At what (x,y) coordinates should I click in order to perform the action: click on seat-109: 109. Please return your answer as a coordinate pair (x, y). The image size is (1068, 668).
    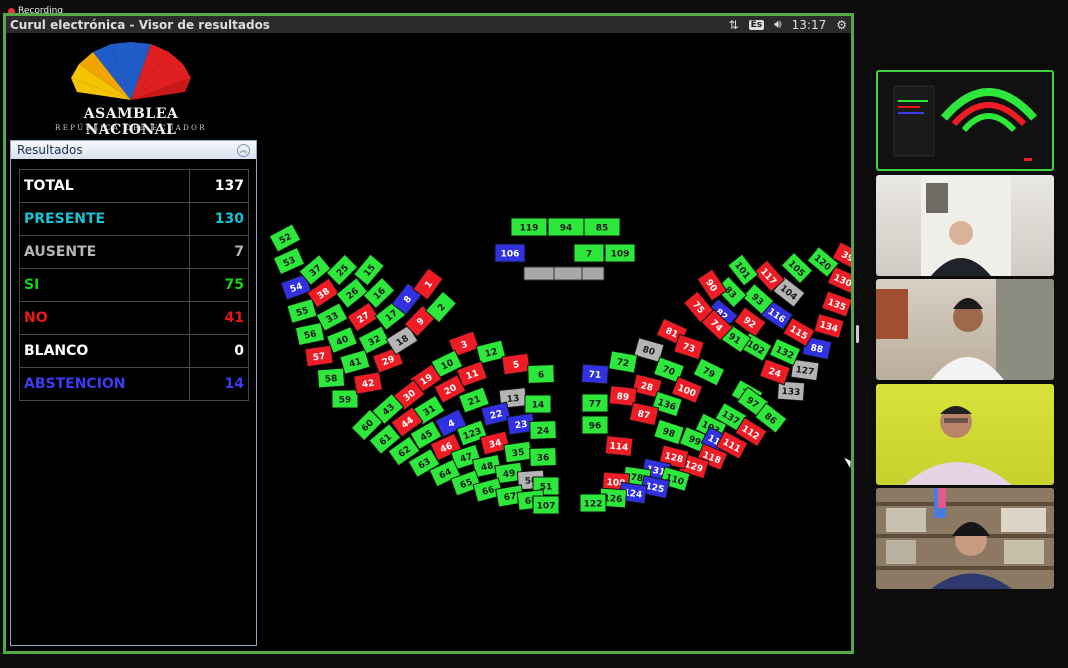
    Looking at the image, I should click on (620, 253).